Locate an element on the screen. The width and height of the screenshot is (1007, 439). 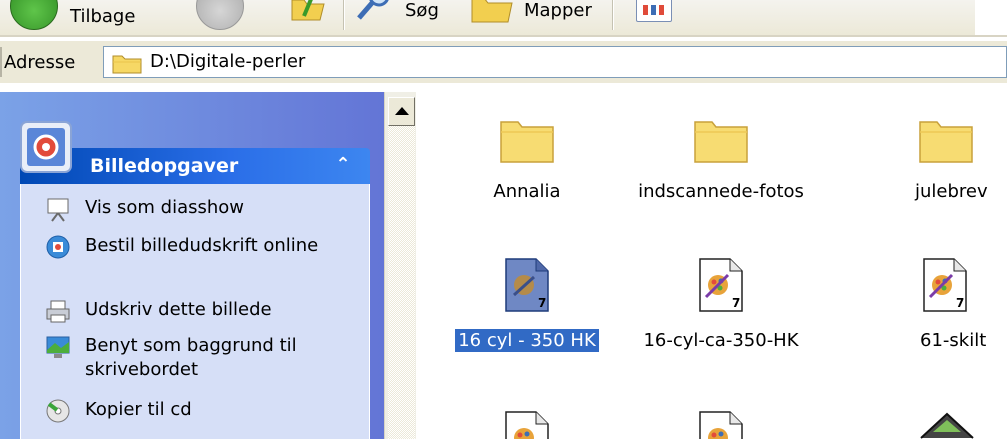
file-name: 16 cyl - 350 HK is located at coordinates (527, 340).